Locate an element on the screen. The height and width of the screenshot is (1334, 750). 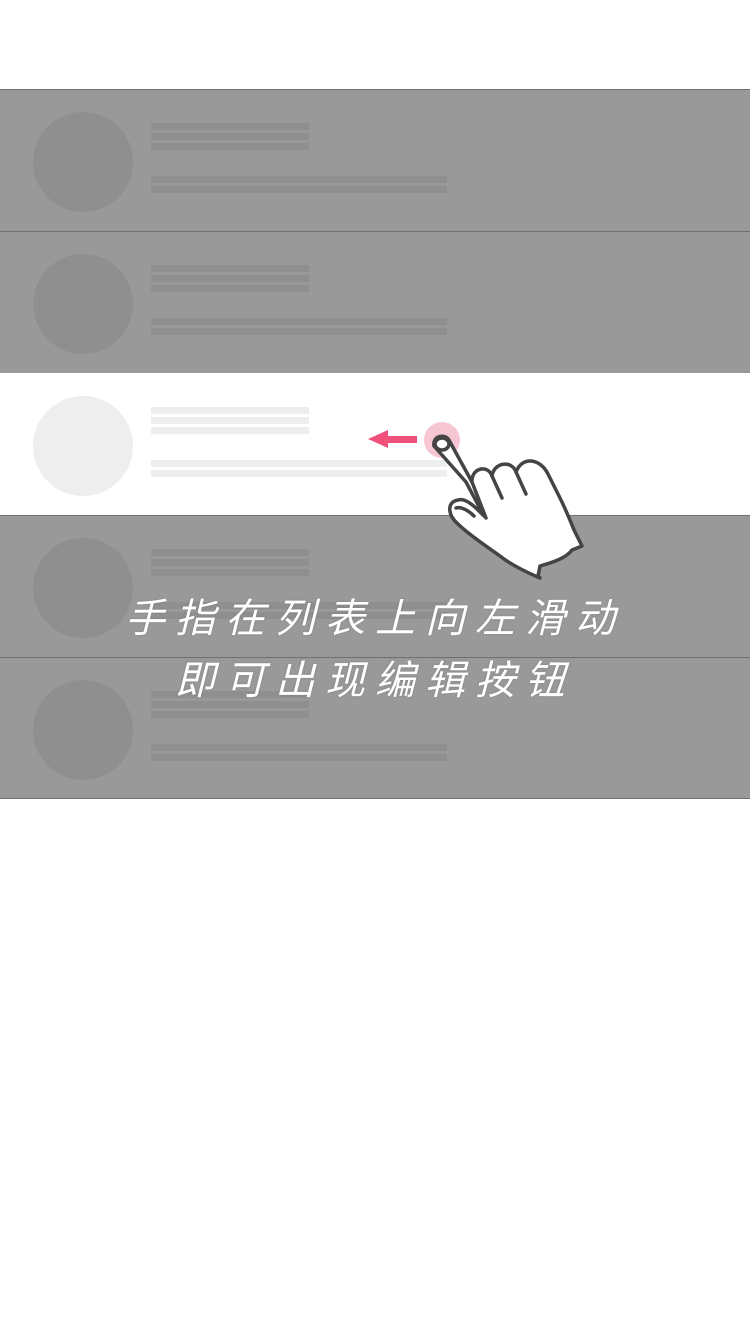
hint-line-2: 即可出现编辑按钮 is located at coordinates (375, 681).